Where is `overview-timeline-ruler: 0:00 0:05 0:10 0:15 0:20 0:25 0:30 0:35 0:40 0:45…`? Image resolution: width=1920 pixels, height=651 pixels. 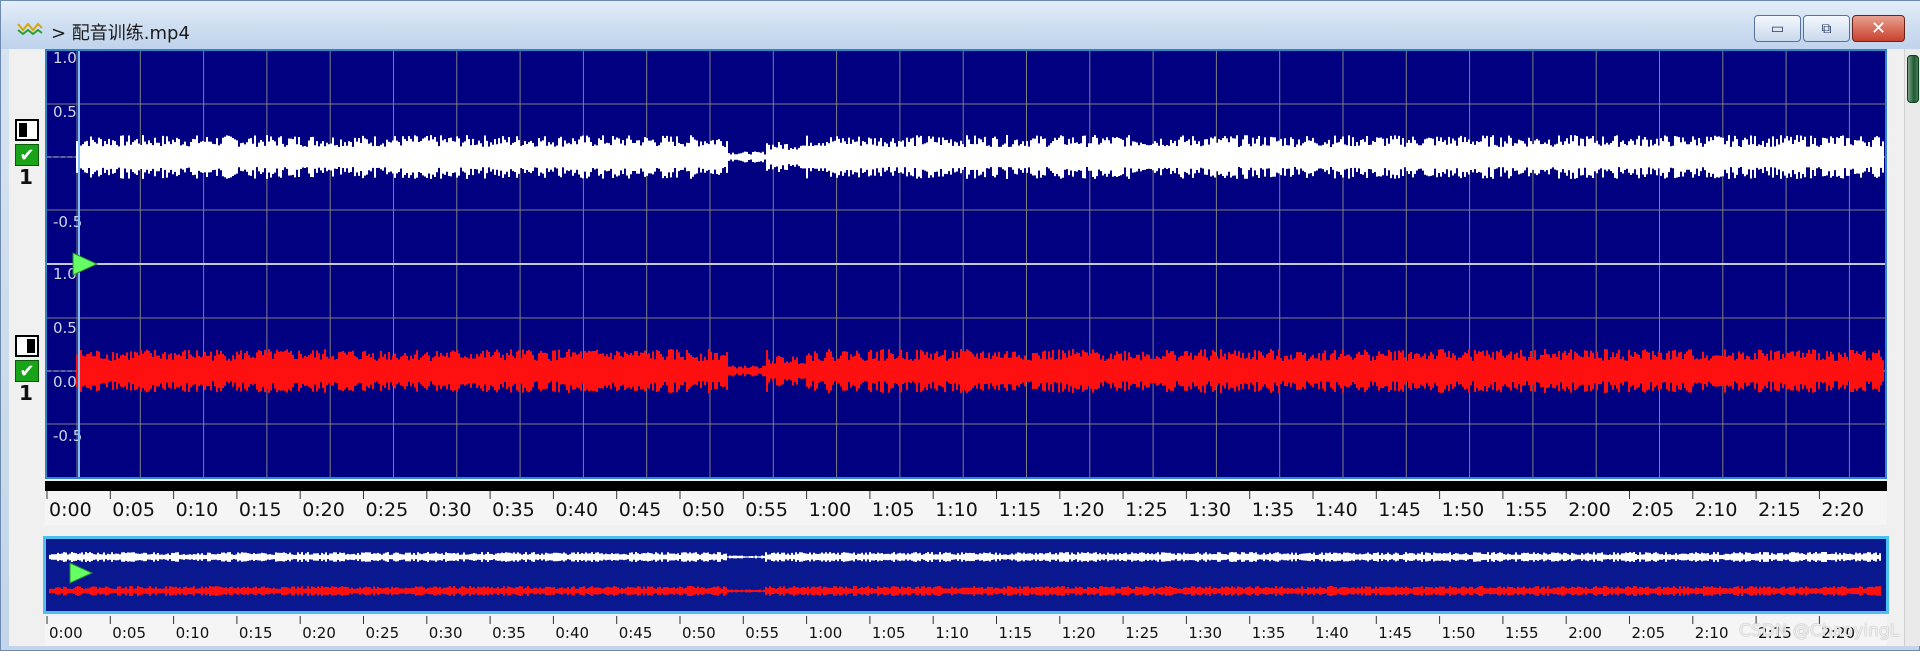 overview-timeline-ruler: 0:00 0:05 0:10 0:15 0:20 0:25 0:30 0:35 0:40 0:45… is located at coordinates (966, 631).